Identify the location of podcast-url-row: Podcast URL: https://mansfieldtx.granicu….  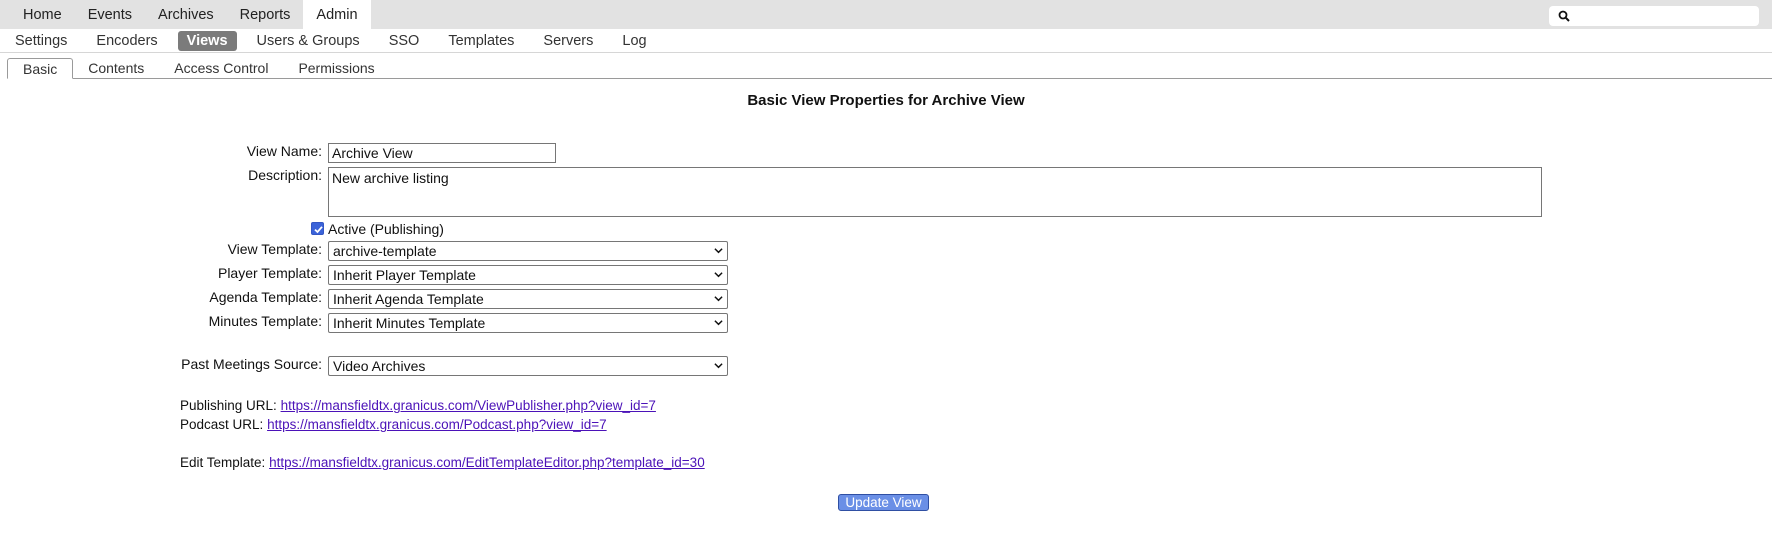
(393, 424).